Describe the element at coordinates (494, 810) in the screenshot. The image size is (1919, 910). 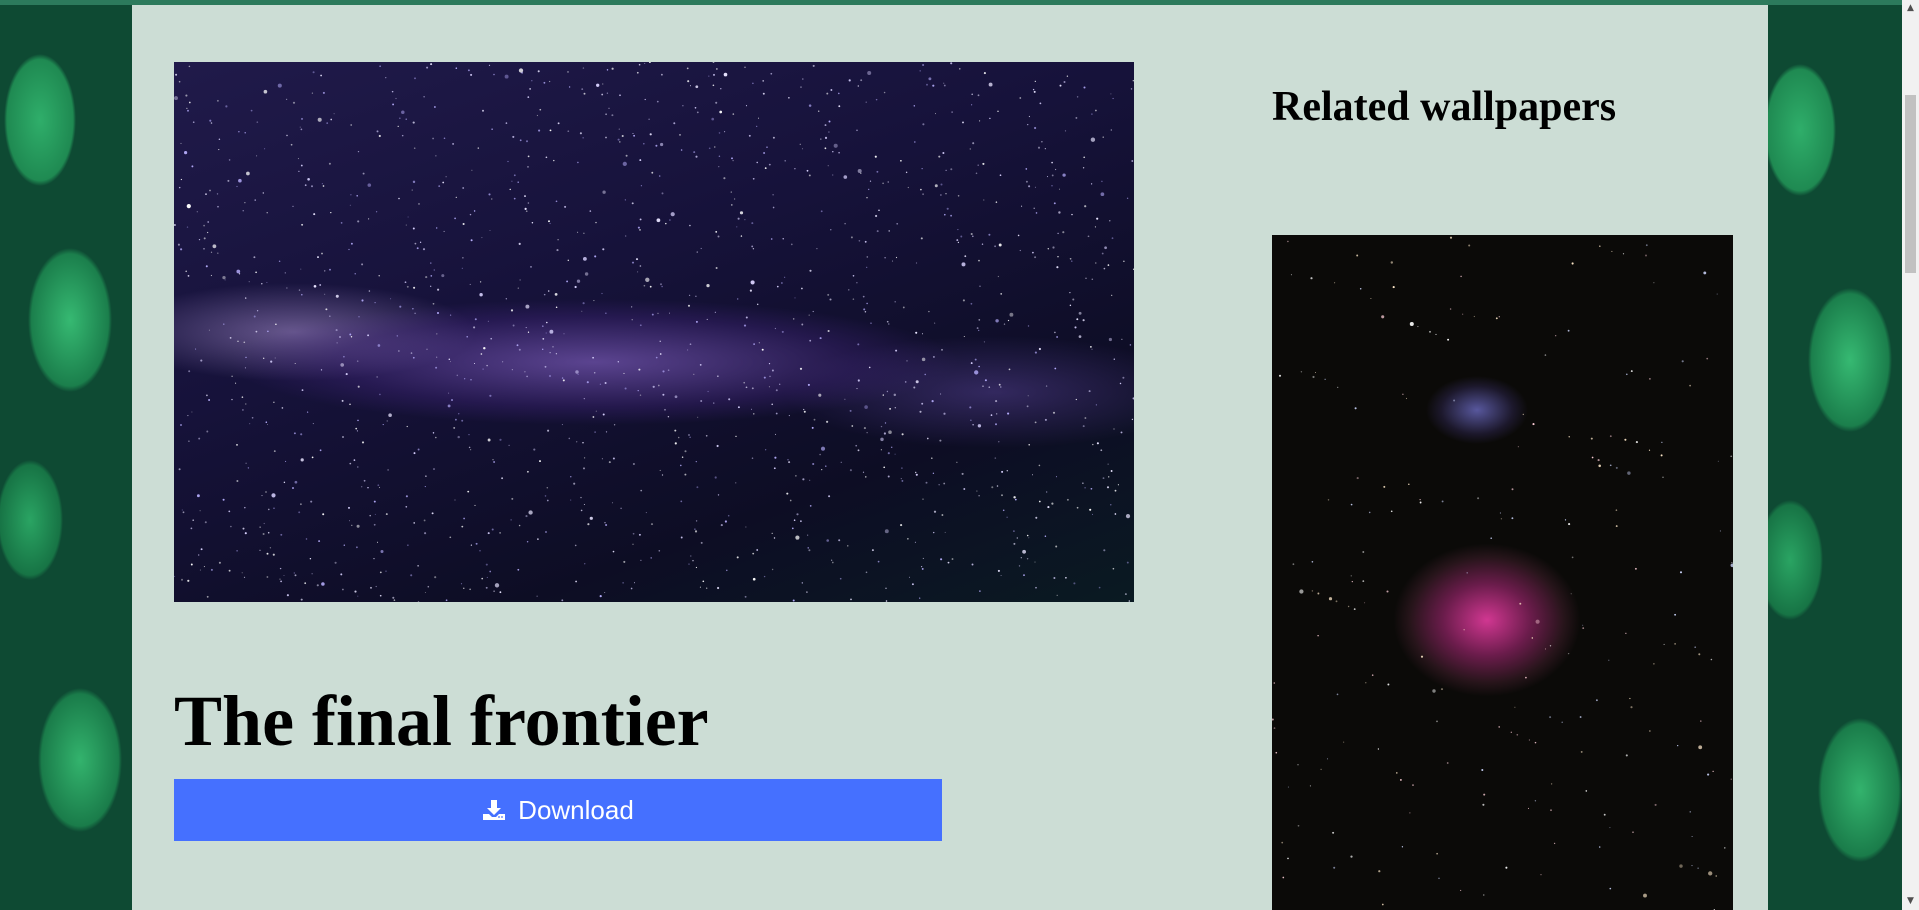
I see `download-icon` at that location.